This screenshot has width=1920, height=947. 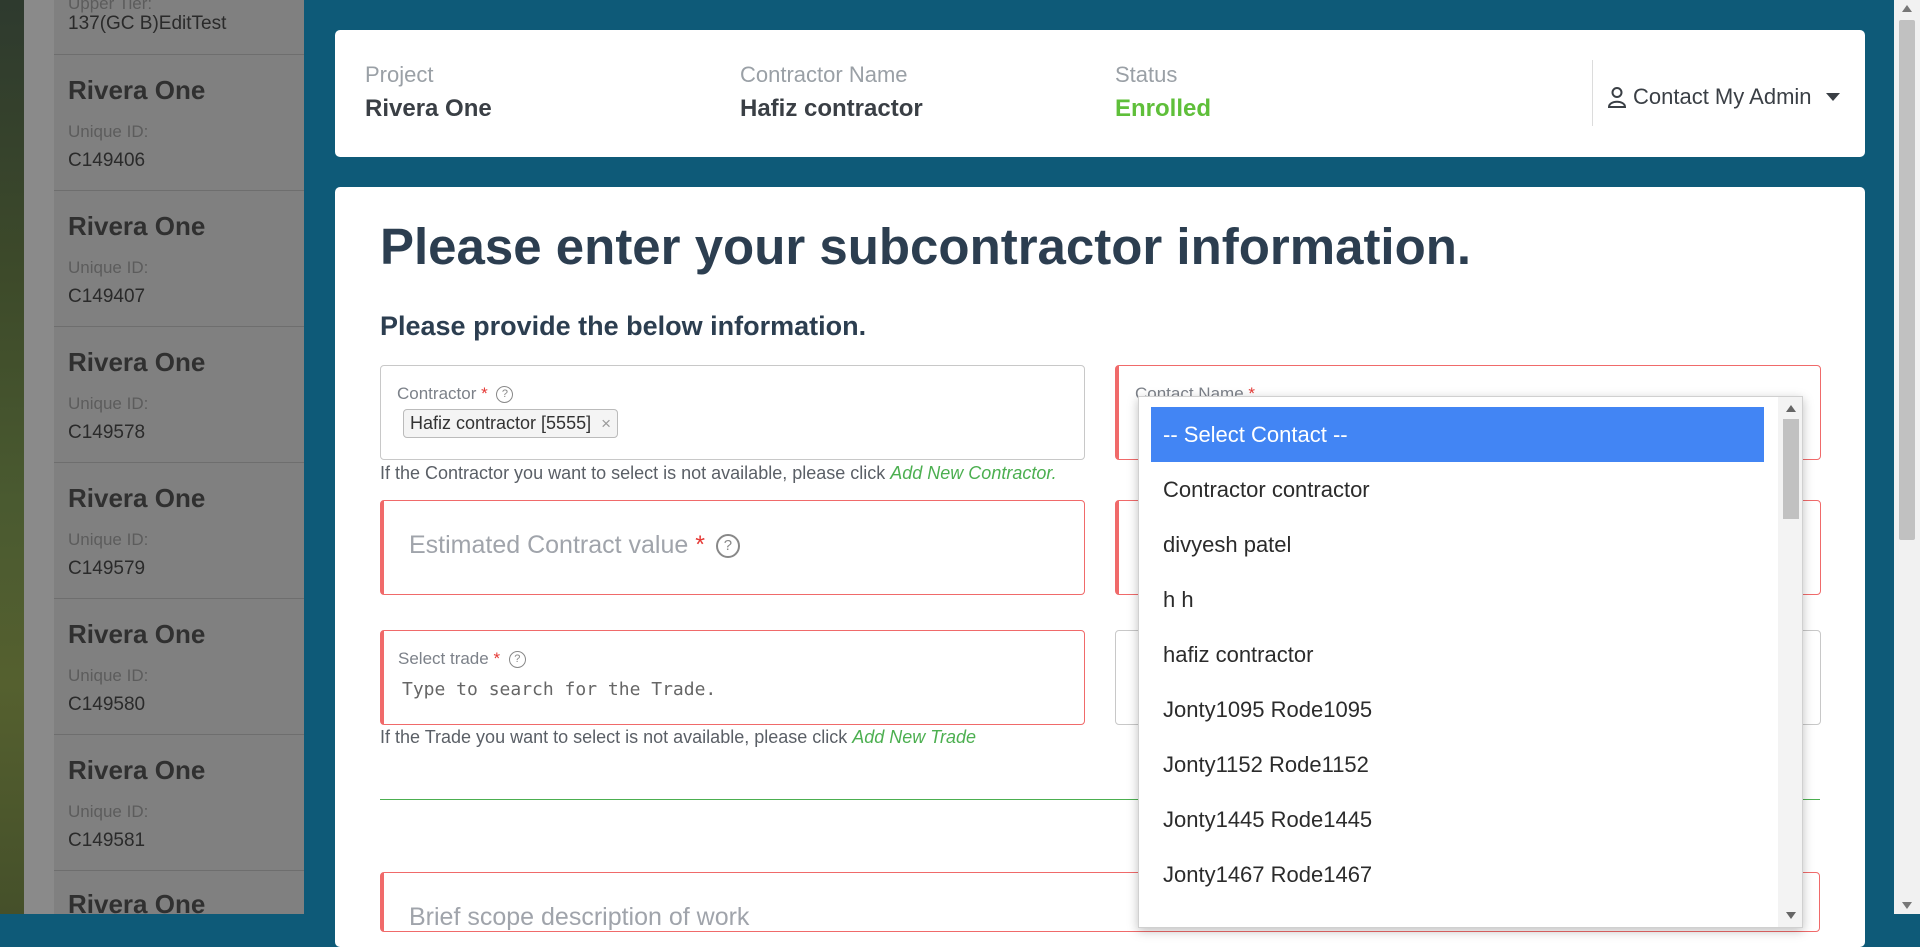 I want to click on caret-down-icon, so click(x=1832, y=97).